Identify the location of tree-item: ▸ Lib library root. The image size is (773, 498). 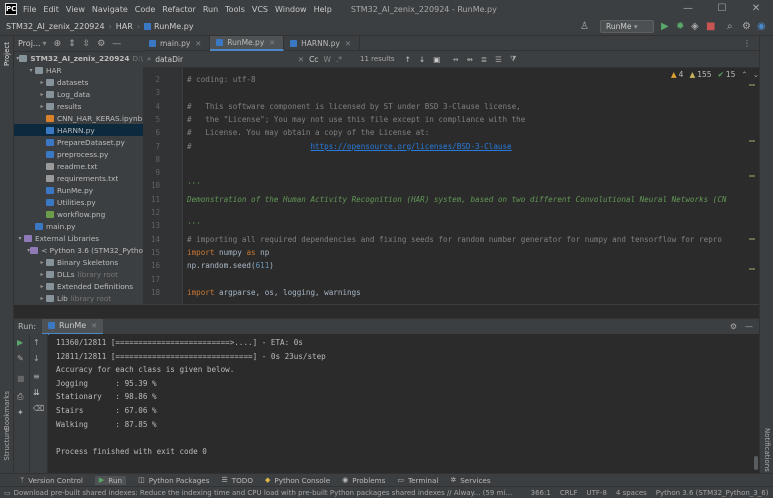
(78, 298).